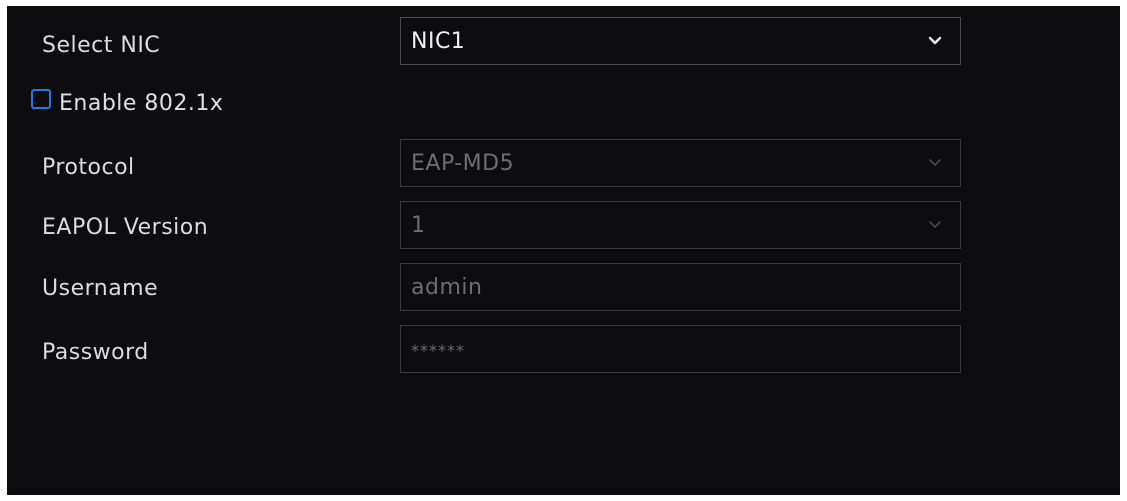  What do you see at coordinates (438, 41) in the screenshot?
I see `select-nic-value: NIC1` at bounding box center [438, 41].